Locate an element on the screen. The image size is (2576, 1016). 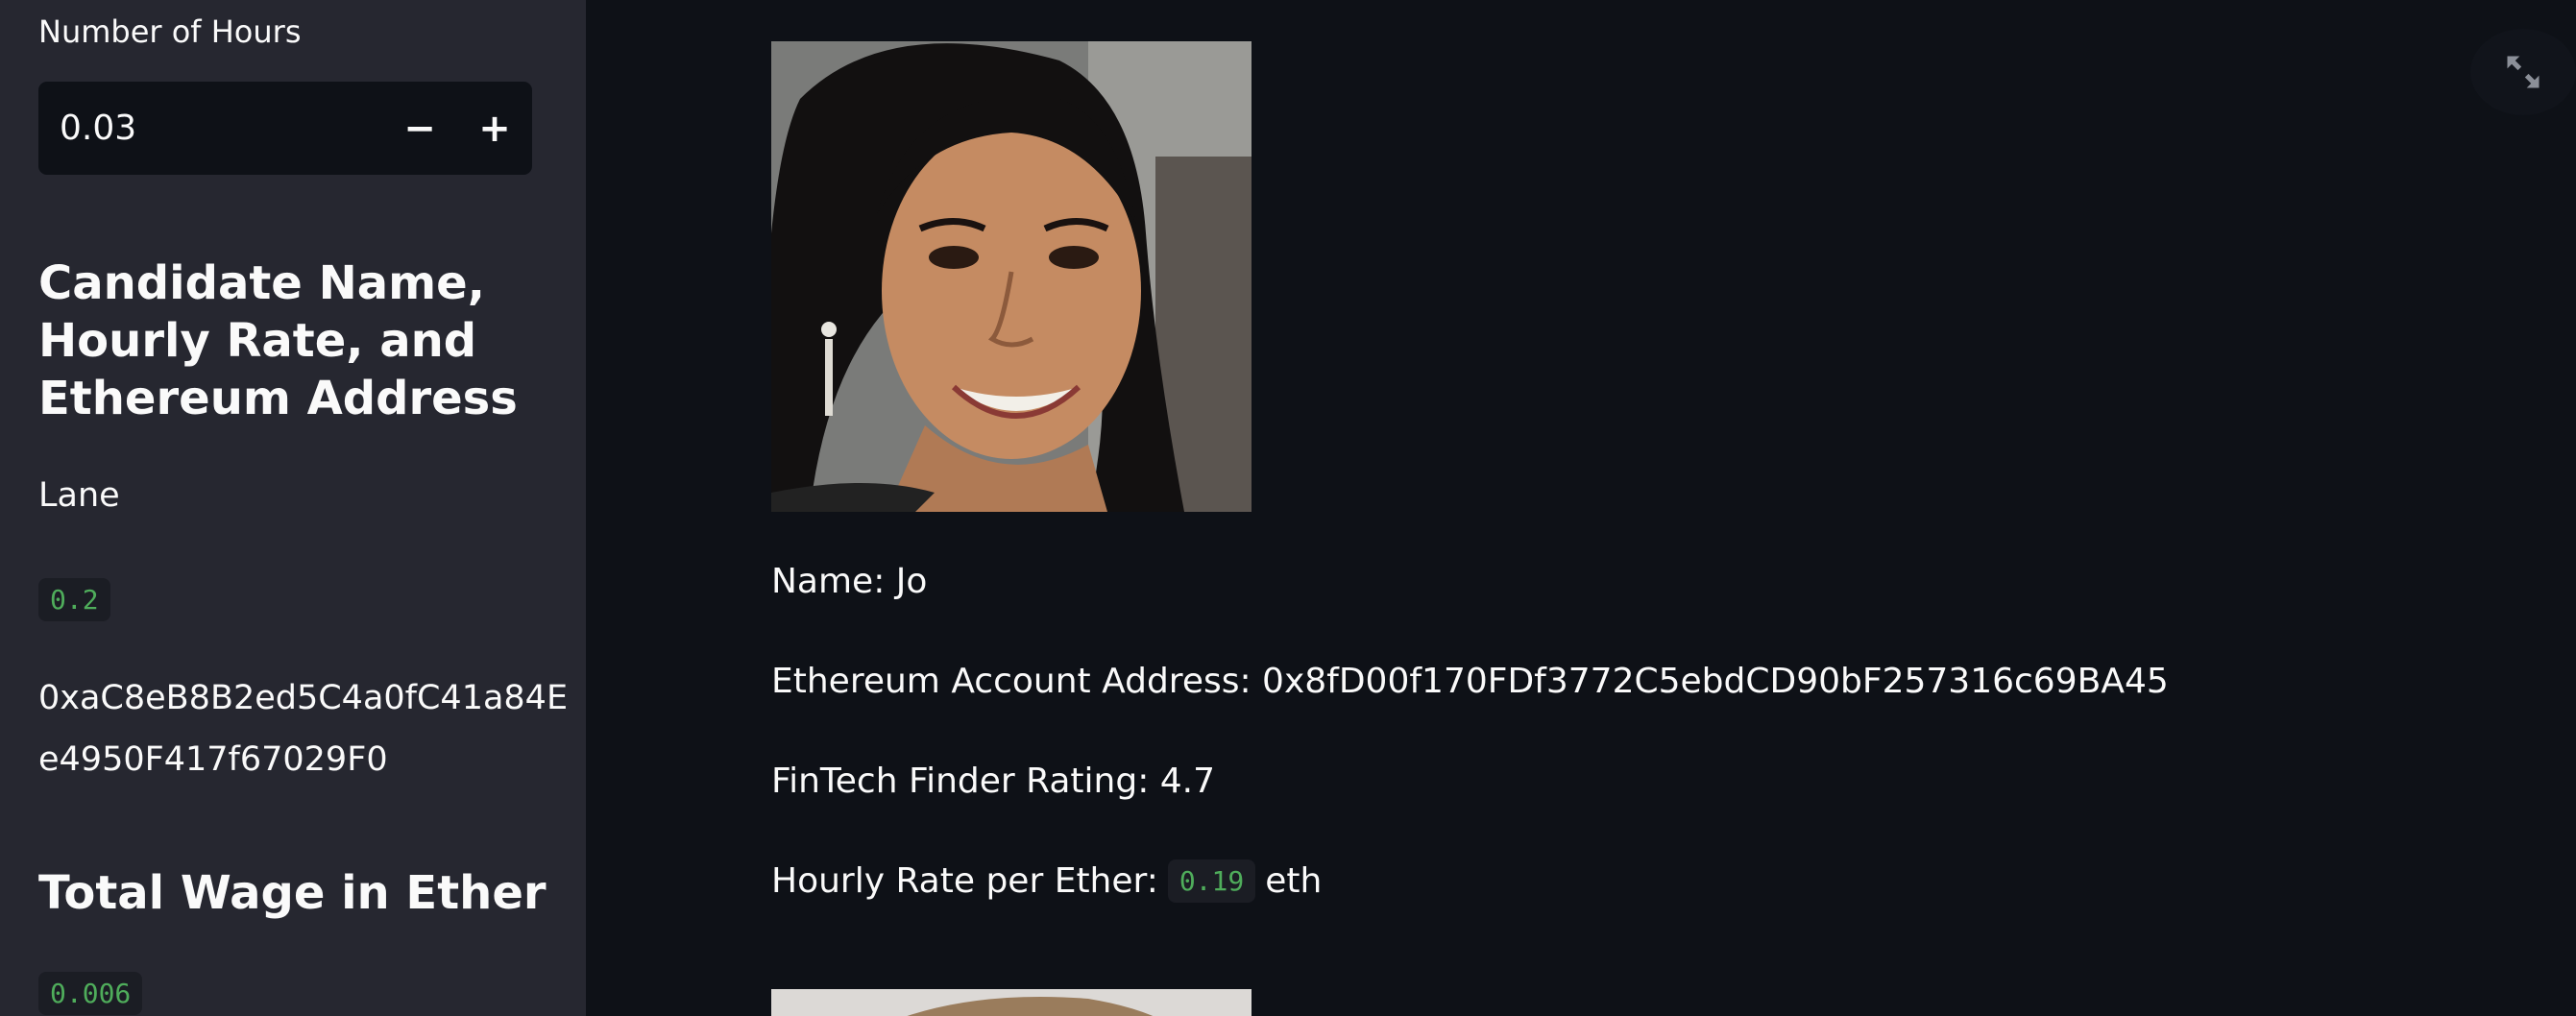
portrait-image-partial is located at coordinates (1012, 1002).